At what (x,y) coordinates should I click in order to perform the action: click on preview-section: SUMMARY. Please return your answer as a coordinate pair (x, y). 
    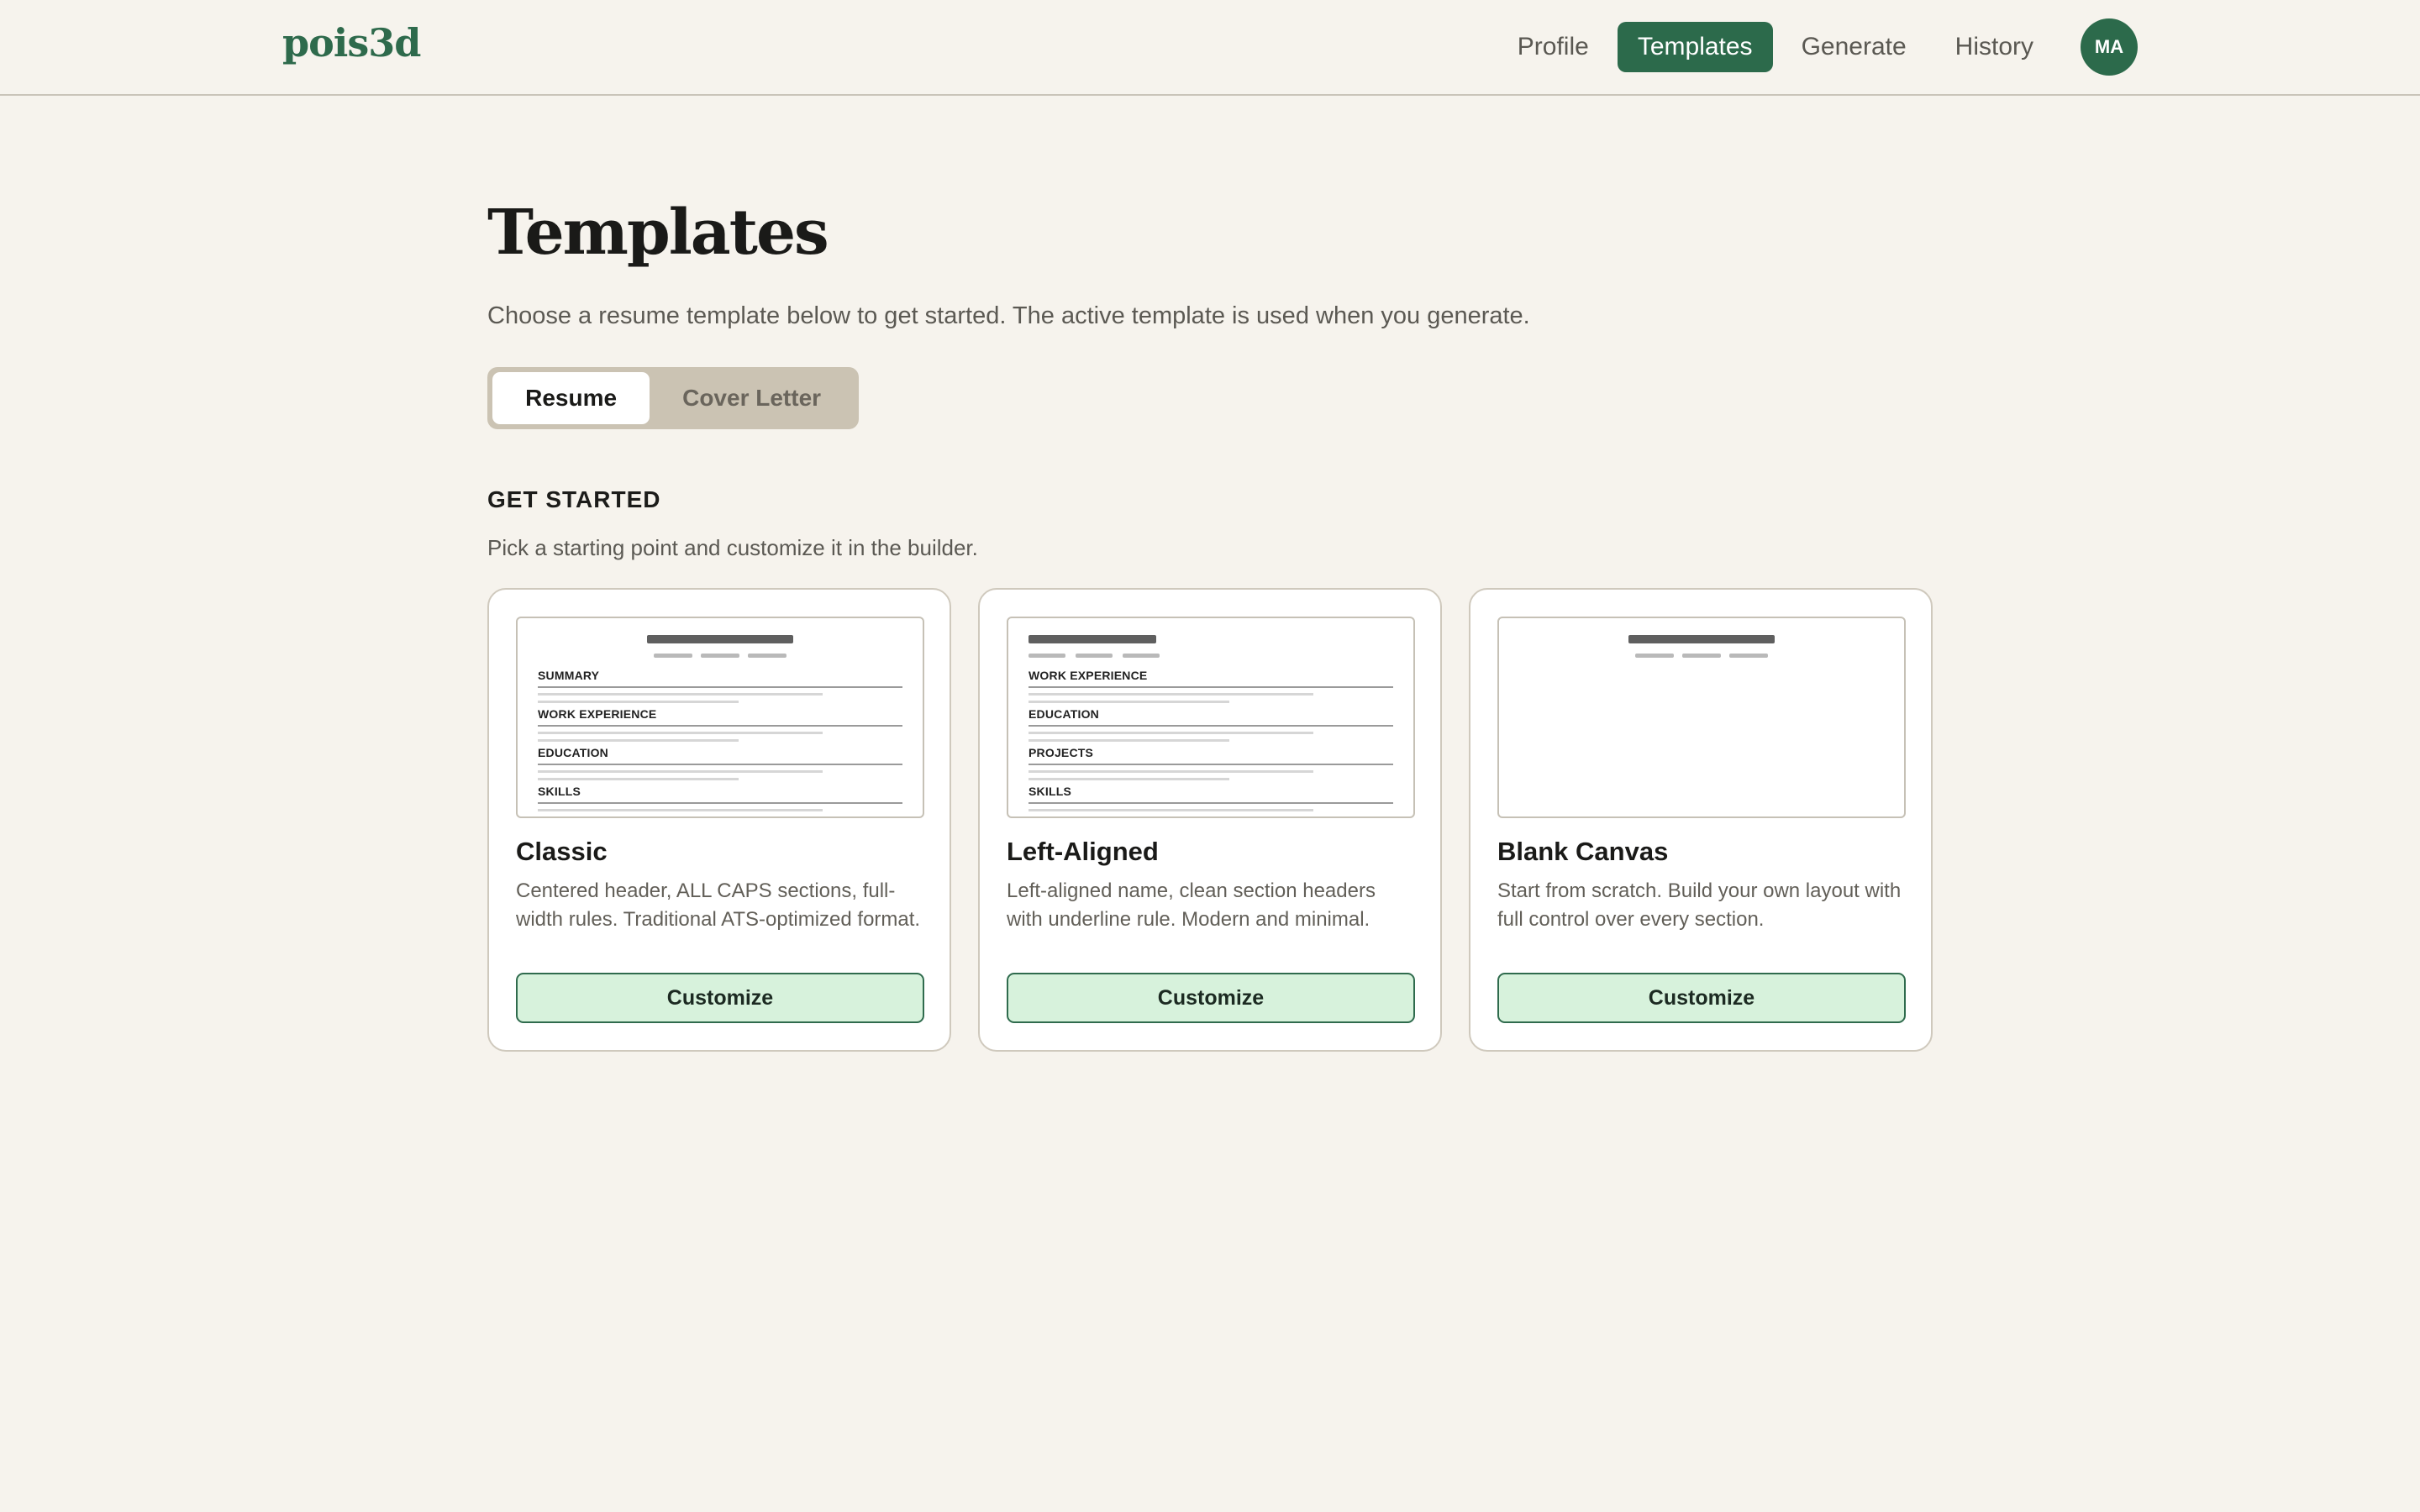
    Looking at the image, I should click on (720, 686).